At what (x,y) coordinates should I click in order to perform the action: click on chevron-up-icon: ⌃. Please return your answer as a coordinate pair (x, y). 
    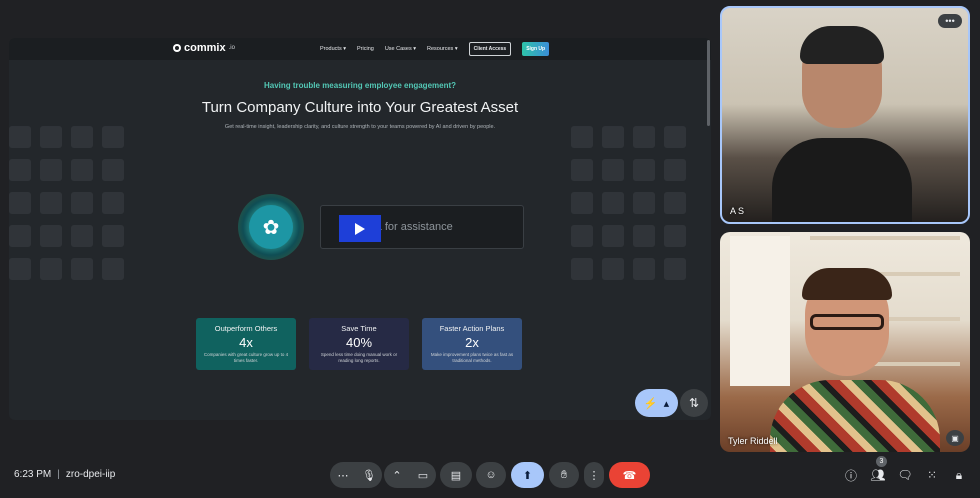
    Looking at the image, I should click on (397, 475).